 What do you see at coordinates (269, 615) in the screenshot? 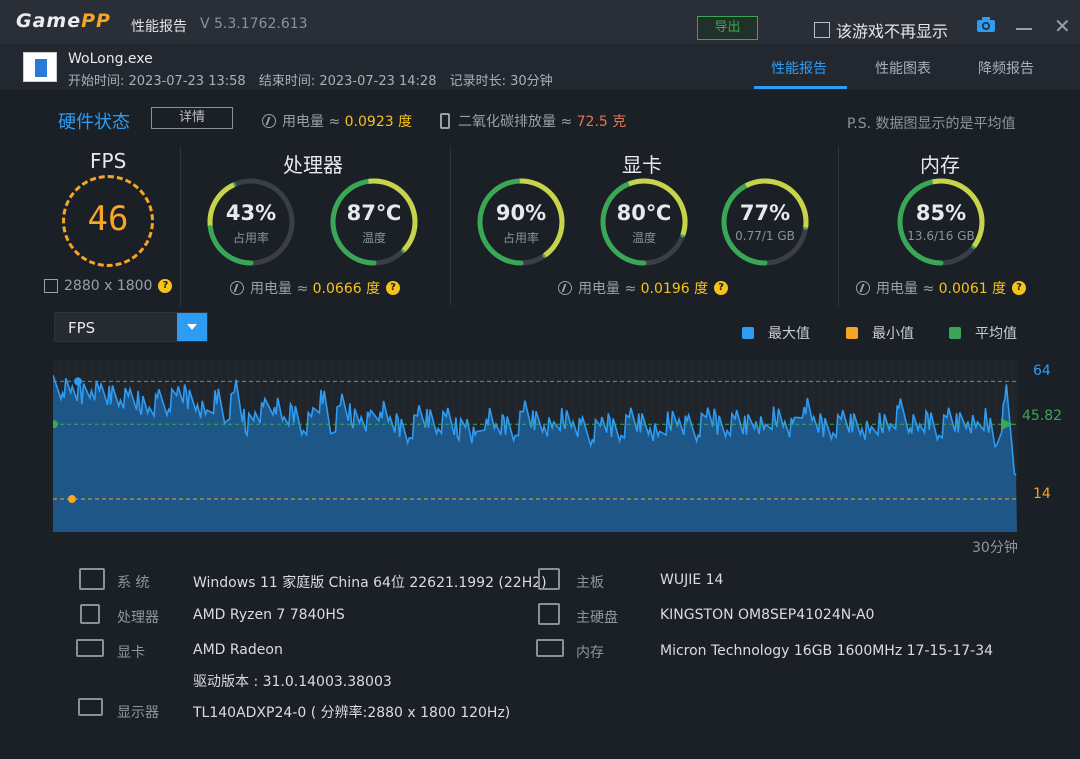
I see `spec-value-cpu: AMD Ryzen 7 7840HS` at bounding box center [269, 615].